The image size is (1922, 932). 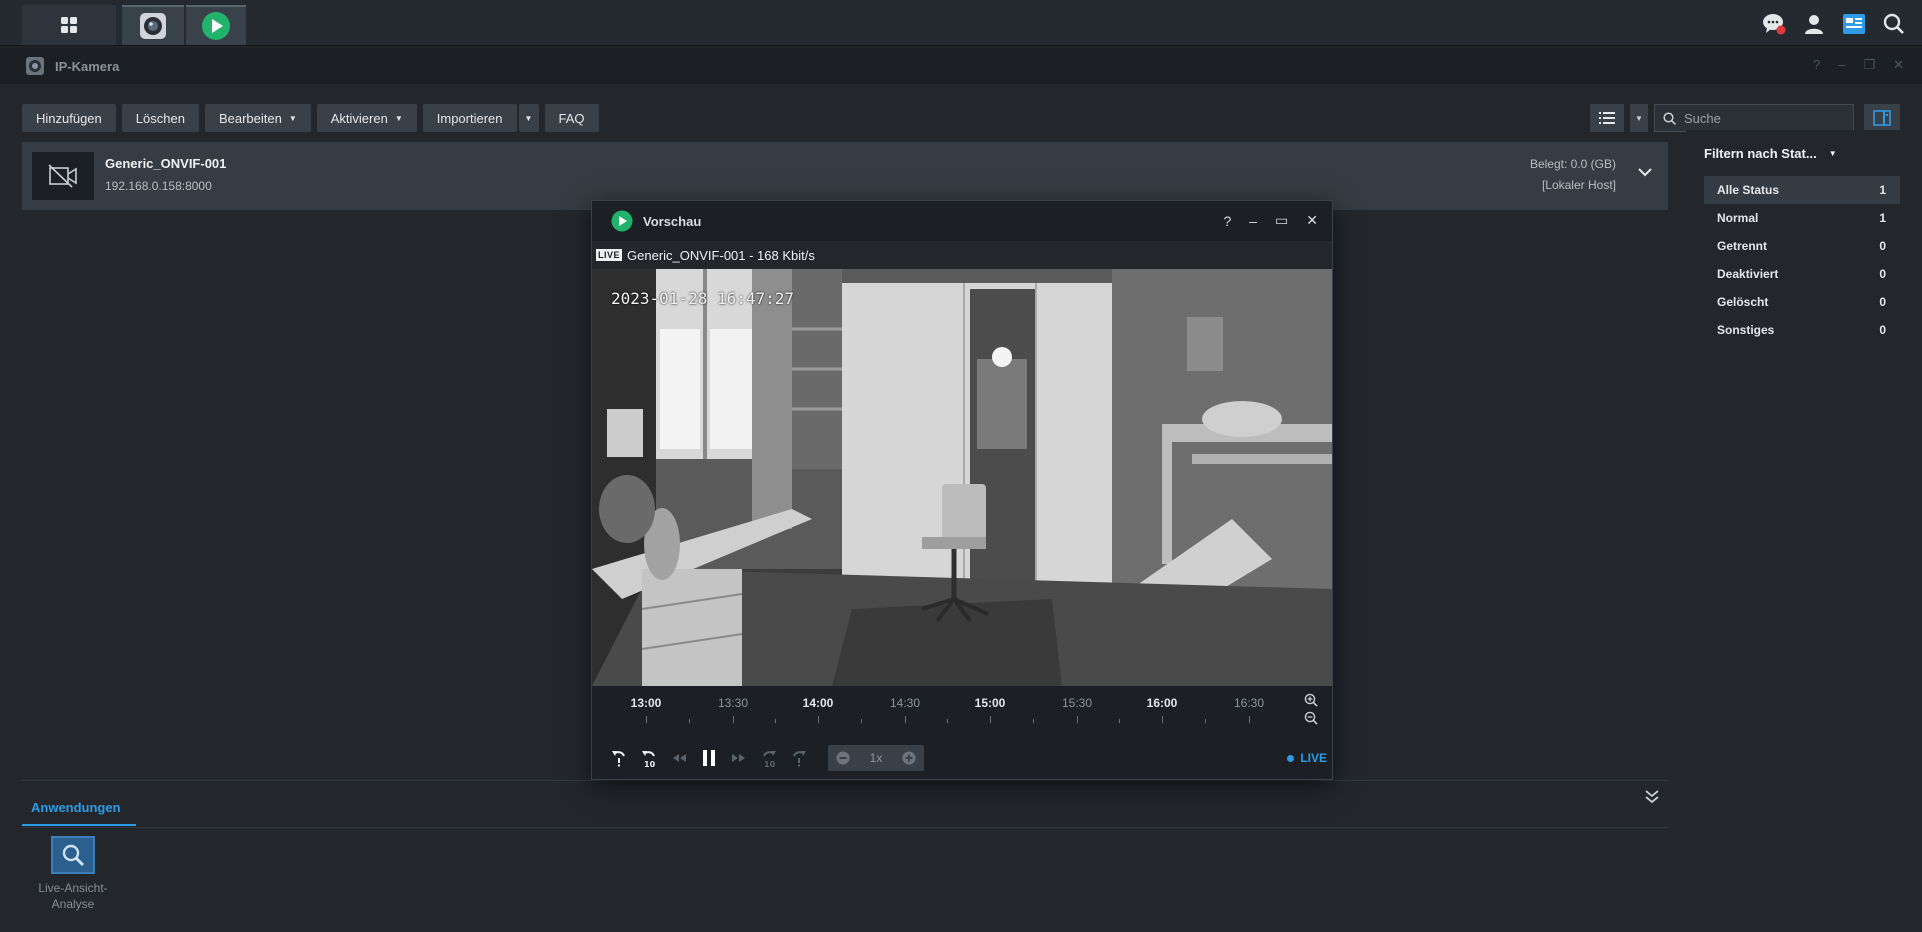 I want to click on widgets-icon, so click(x=1854, y=24).